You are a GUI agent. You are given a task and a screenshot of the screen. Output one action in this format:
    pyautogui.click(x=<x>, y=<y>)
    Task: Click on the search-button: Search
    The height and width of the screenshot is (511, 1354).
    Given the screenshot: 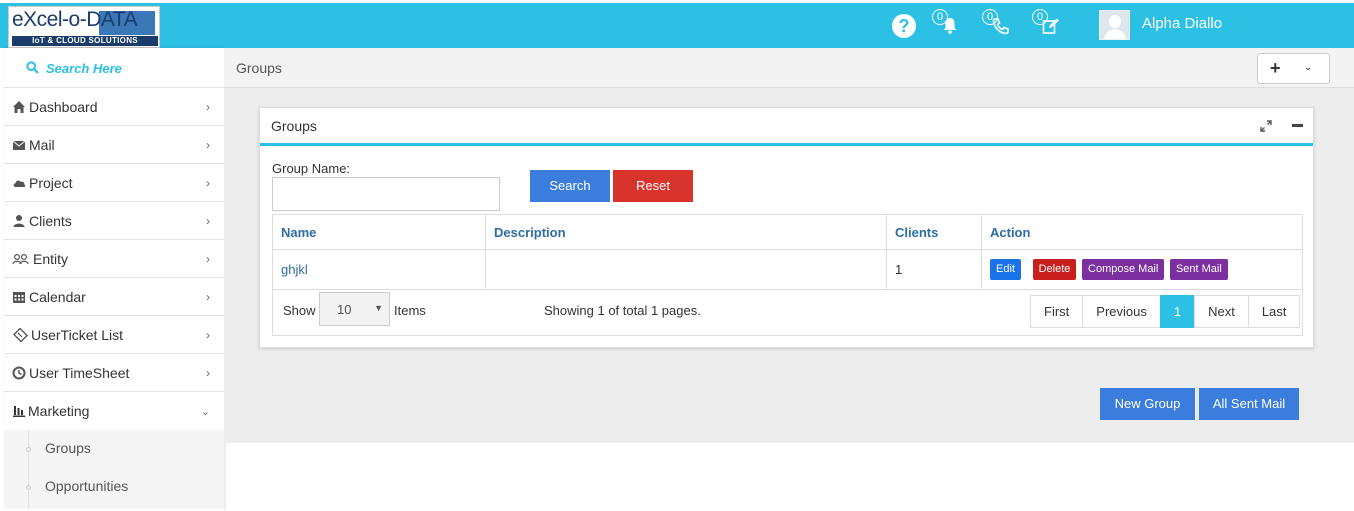 What is the action you would take?
    pyautogui.click(x=570, y=186)
    